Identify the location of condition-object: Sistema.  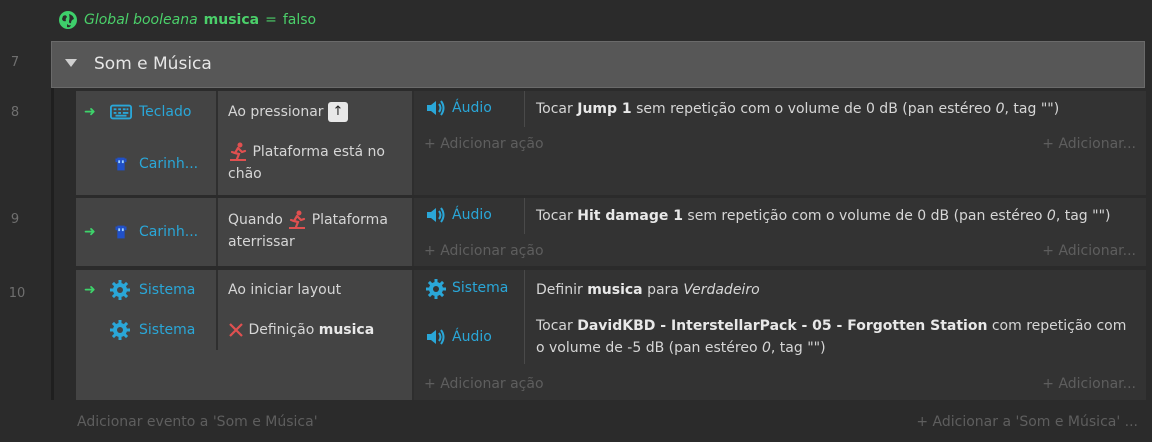
(146, 330).